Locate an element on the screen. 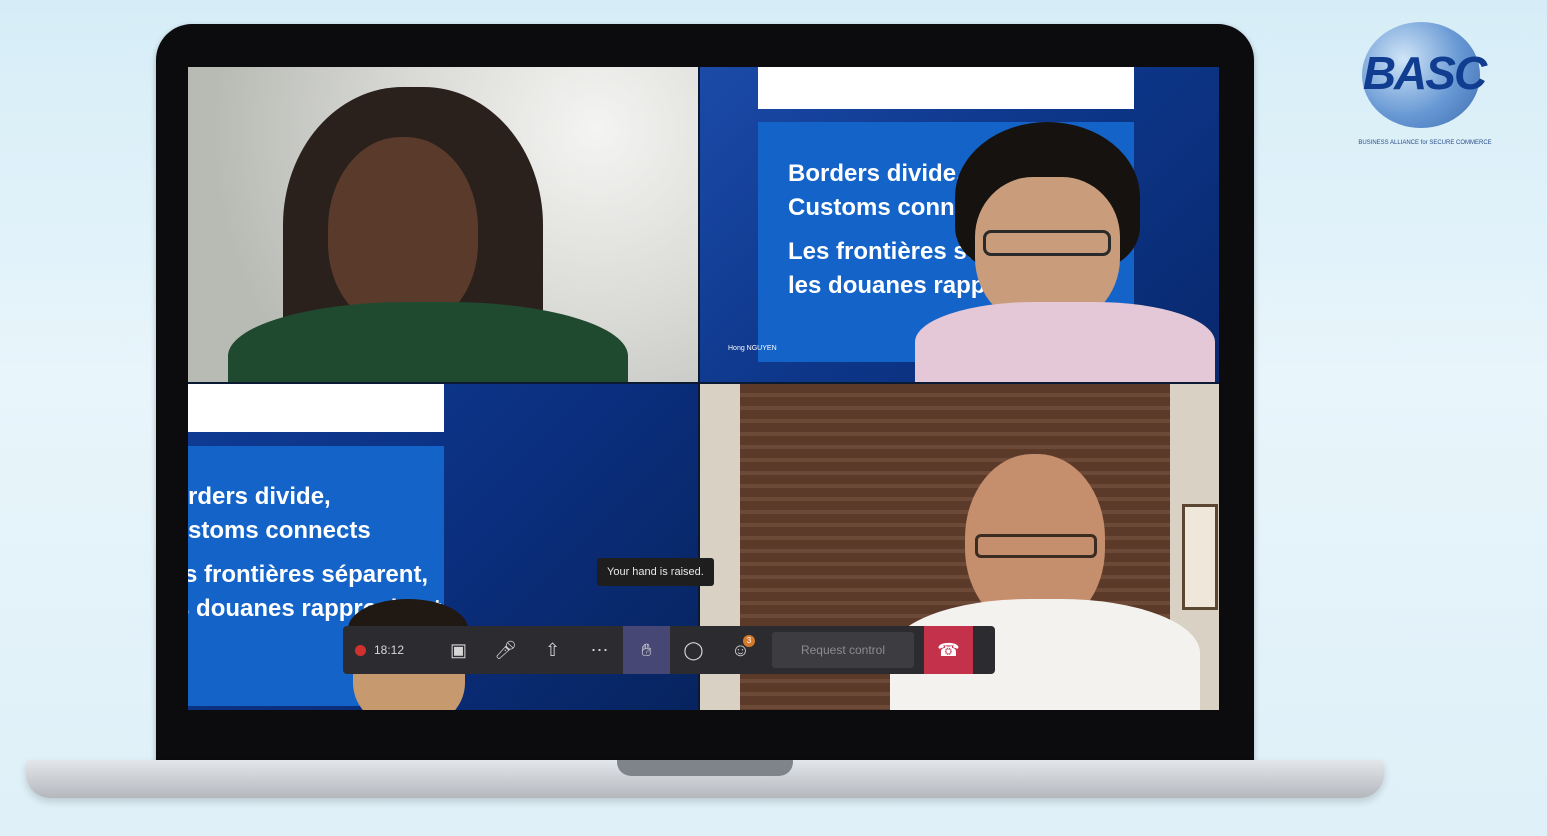 This screenshot has width=1547, height=836. slide-text-line-3: Les frontières séparent, is located at coordinates (308, 574).